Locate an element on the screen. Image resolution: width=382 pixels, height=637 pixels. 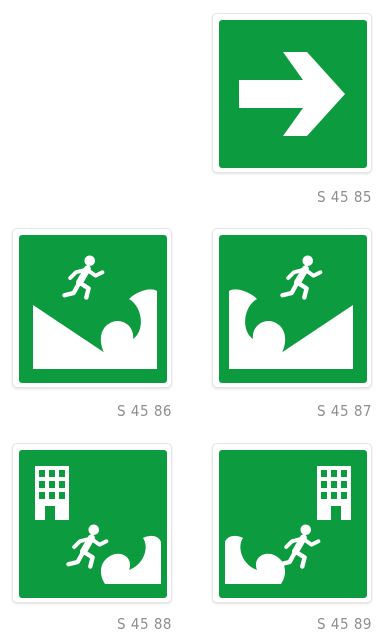
sign-card-arrow is located at coordinates (292, 93).